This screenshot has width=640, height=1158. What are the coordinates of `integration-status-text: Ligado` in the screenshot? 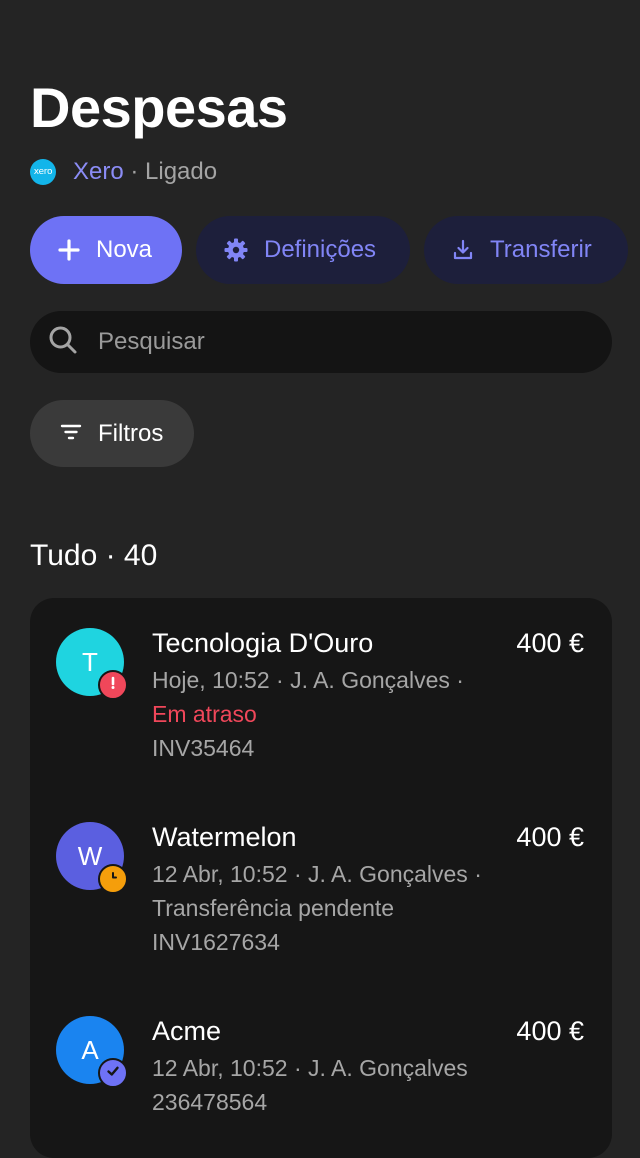 It's located at (181, 171).